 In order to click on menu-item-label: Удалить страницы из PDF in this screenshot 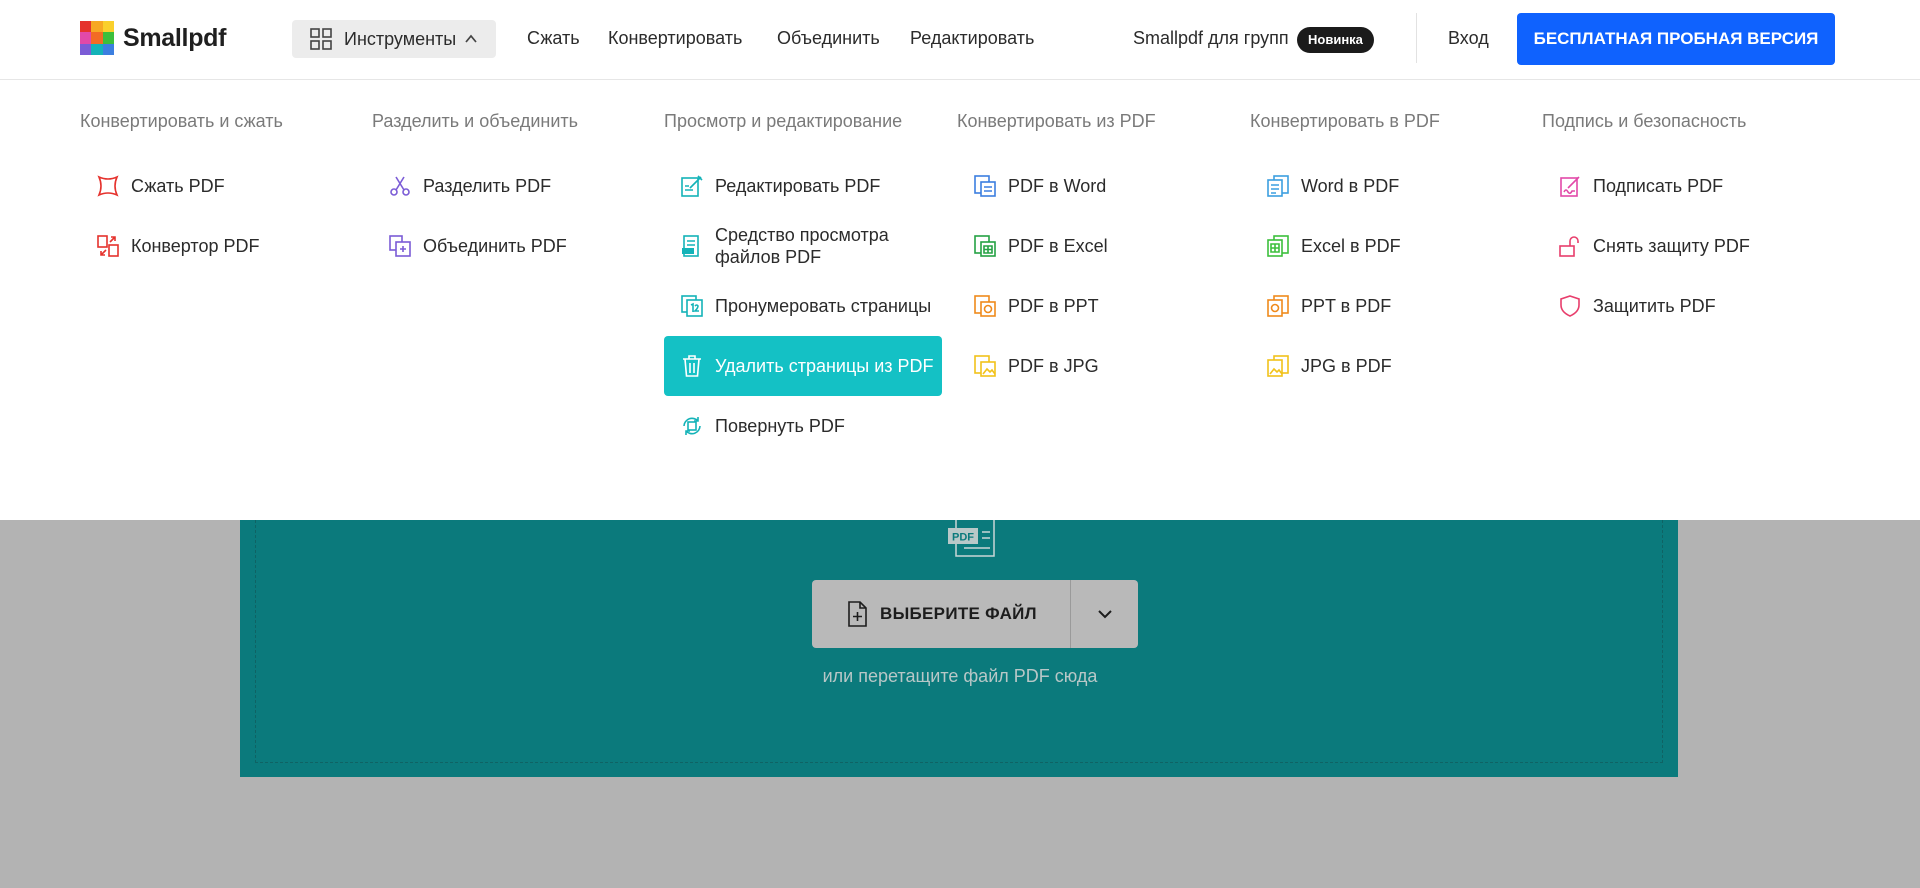, I will do `click(824, 366)`.